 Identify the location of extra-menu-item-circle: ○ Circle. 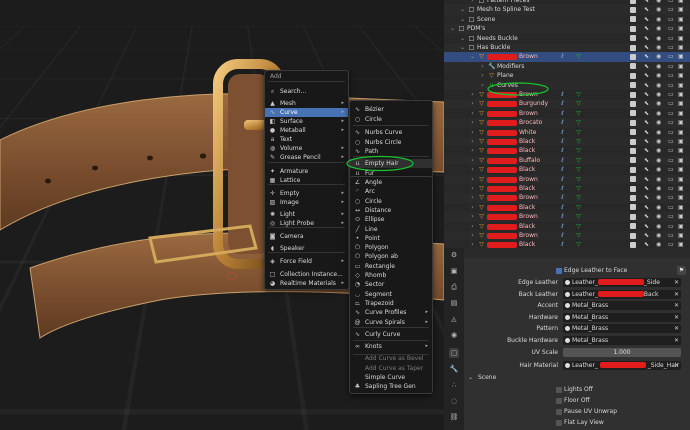
(391, 201).